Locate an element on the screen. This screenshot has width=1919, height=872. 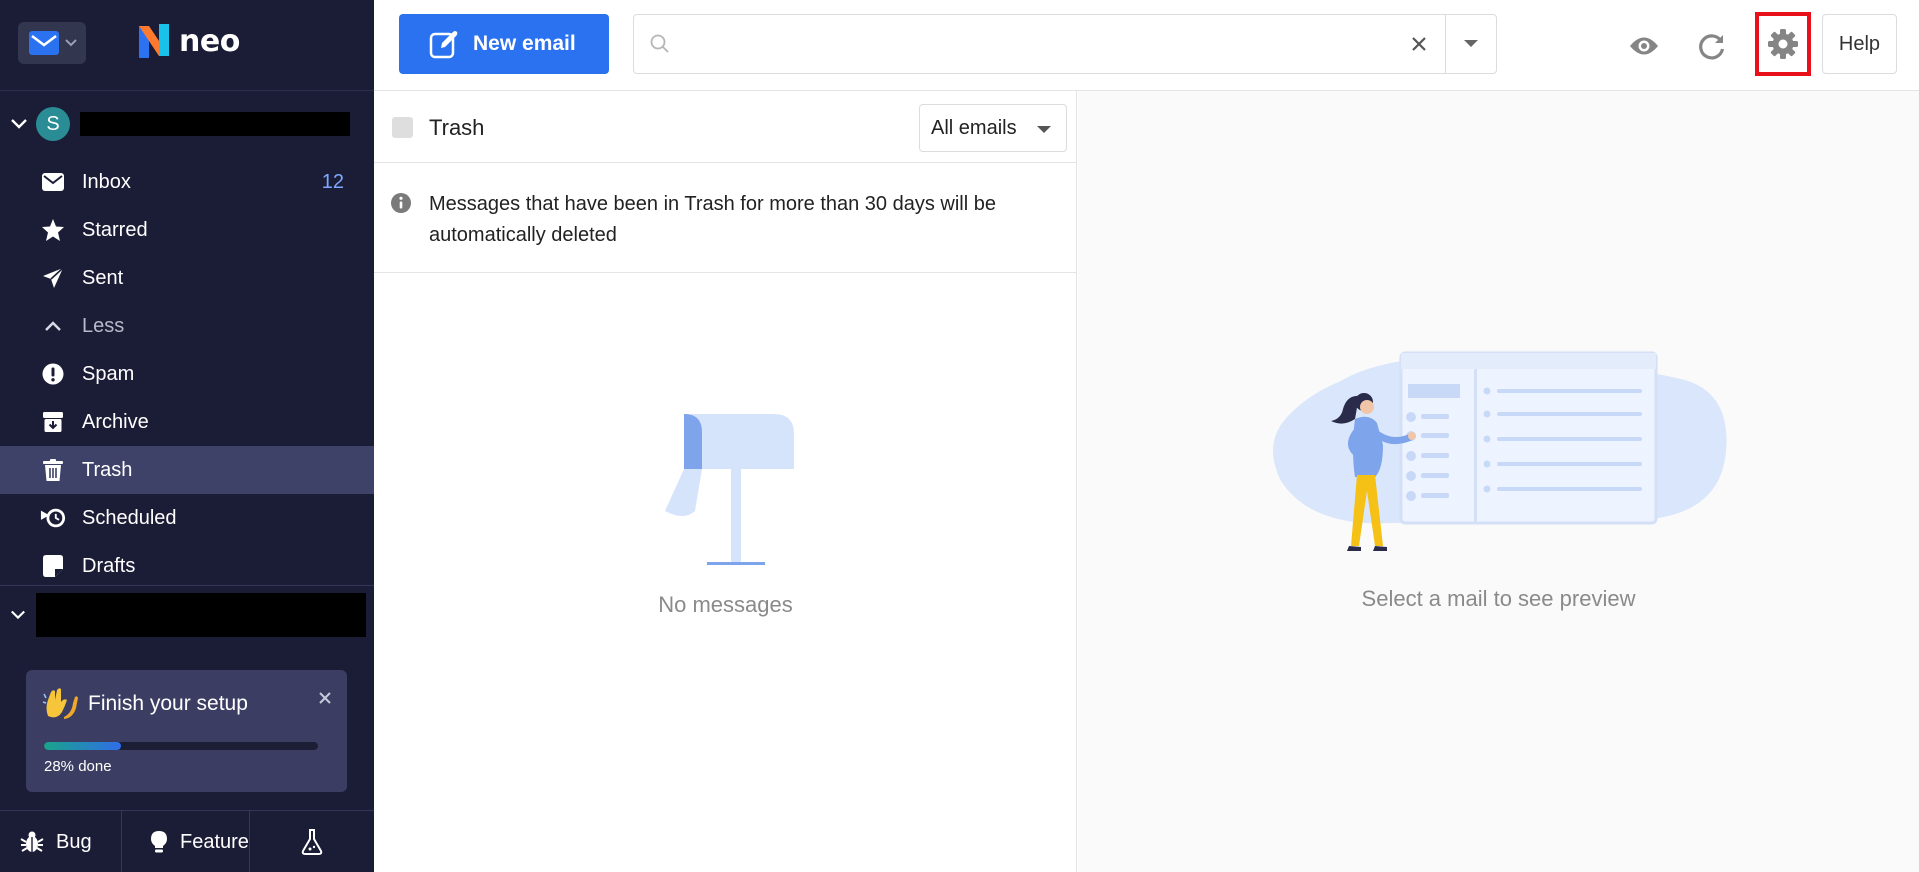
new-email-button: New email is located at coordinates (504, 44).